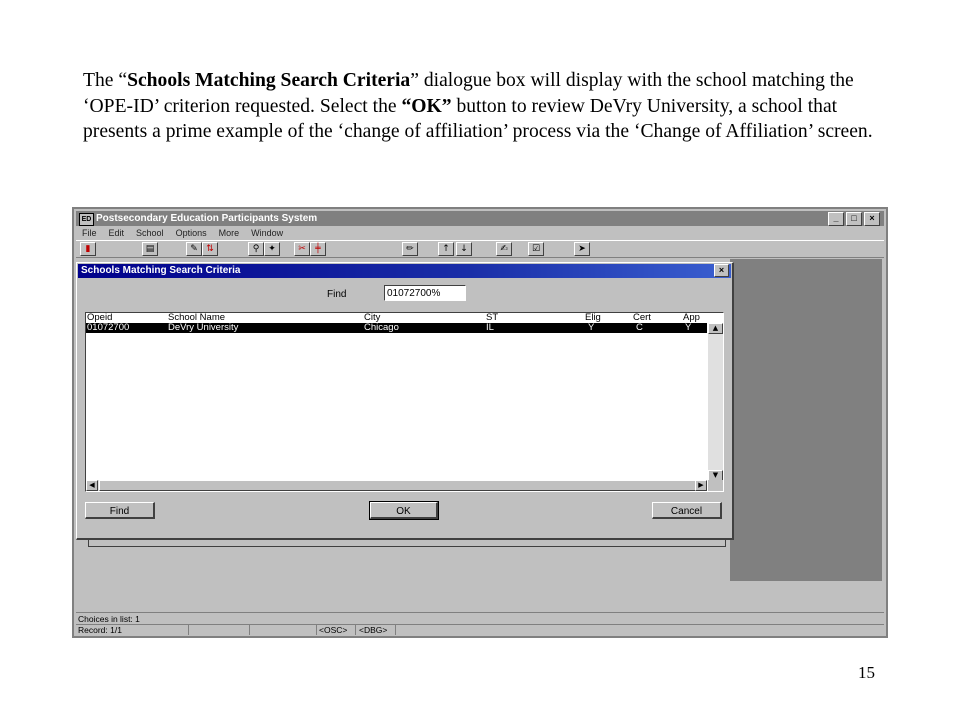 This screenshot has width=960, height=720. I want to click on menu-more: More, so click(229, 233).